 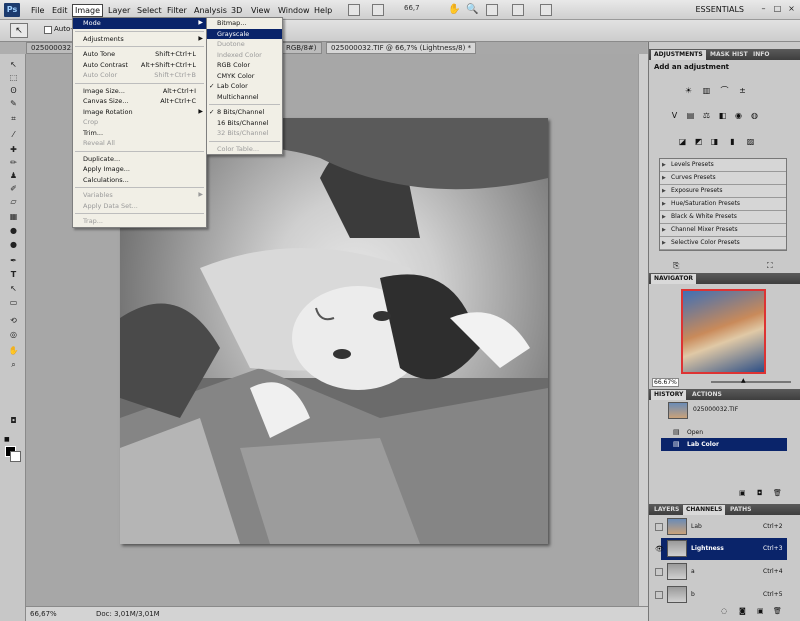 What do you see at coordinates (13, 202) in the screenshot?
I see `eraser-tool-icon: ▱` at bounding box center [13, 202].